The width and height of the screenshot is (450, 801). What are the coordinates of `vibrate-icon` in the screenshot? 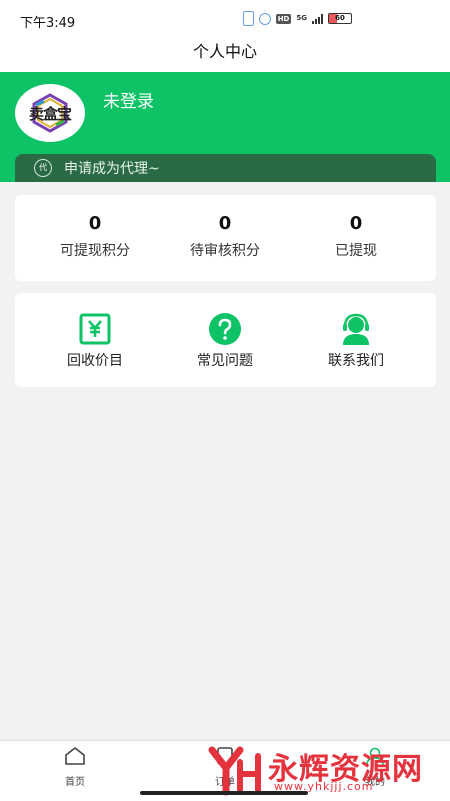 It's located at (248, 18).